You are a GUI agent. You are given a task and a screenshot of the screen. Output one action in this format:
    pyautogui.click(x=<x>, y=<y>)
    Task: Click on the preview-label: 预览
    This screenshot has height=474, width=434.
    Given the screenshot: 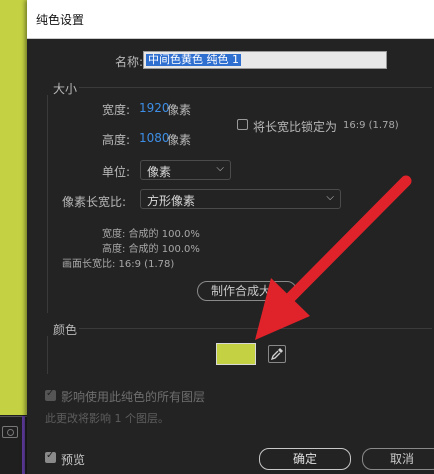 What is the action you would take?
    pyautogui.click(x=73, y=460)
    